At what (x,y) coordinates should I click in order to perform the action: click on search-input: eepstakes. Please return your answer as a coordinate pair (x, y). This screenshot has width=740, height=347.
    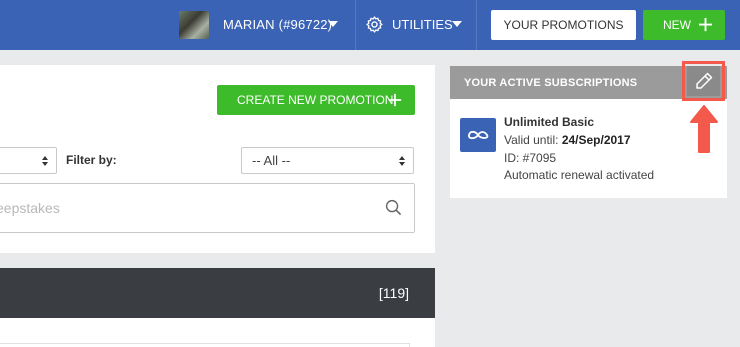
    Looking at the image, I should click on (207, 208).